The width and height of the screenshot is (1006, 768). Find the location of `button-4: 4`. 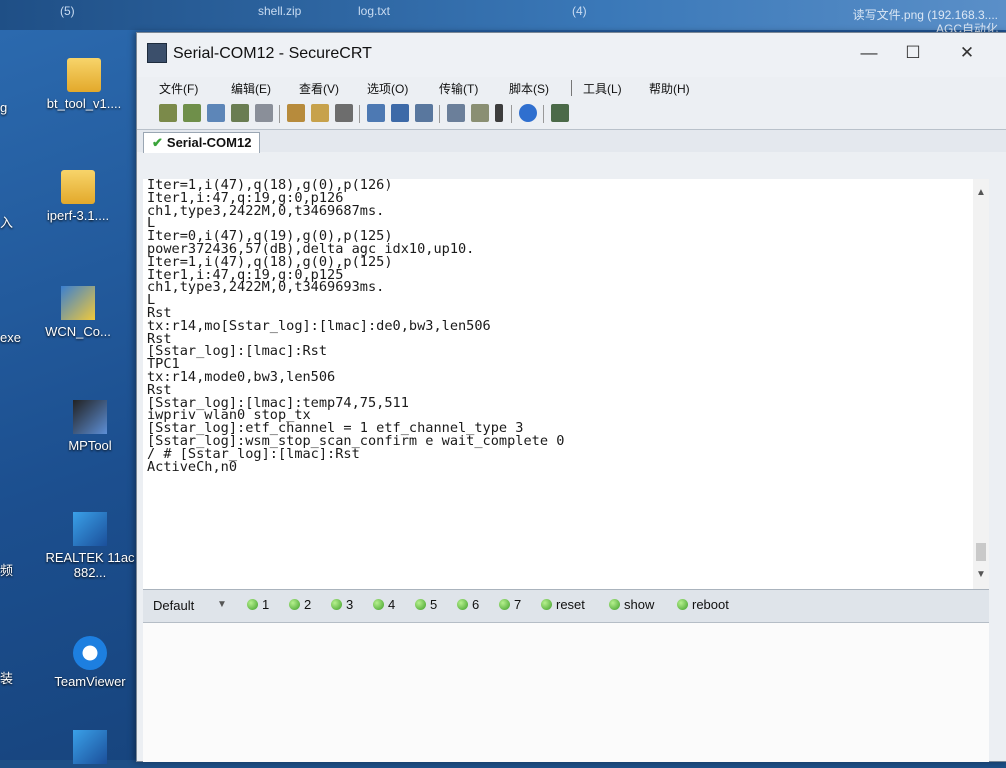

button-4: 4 is located at coordinates (384, 604).